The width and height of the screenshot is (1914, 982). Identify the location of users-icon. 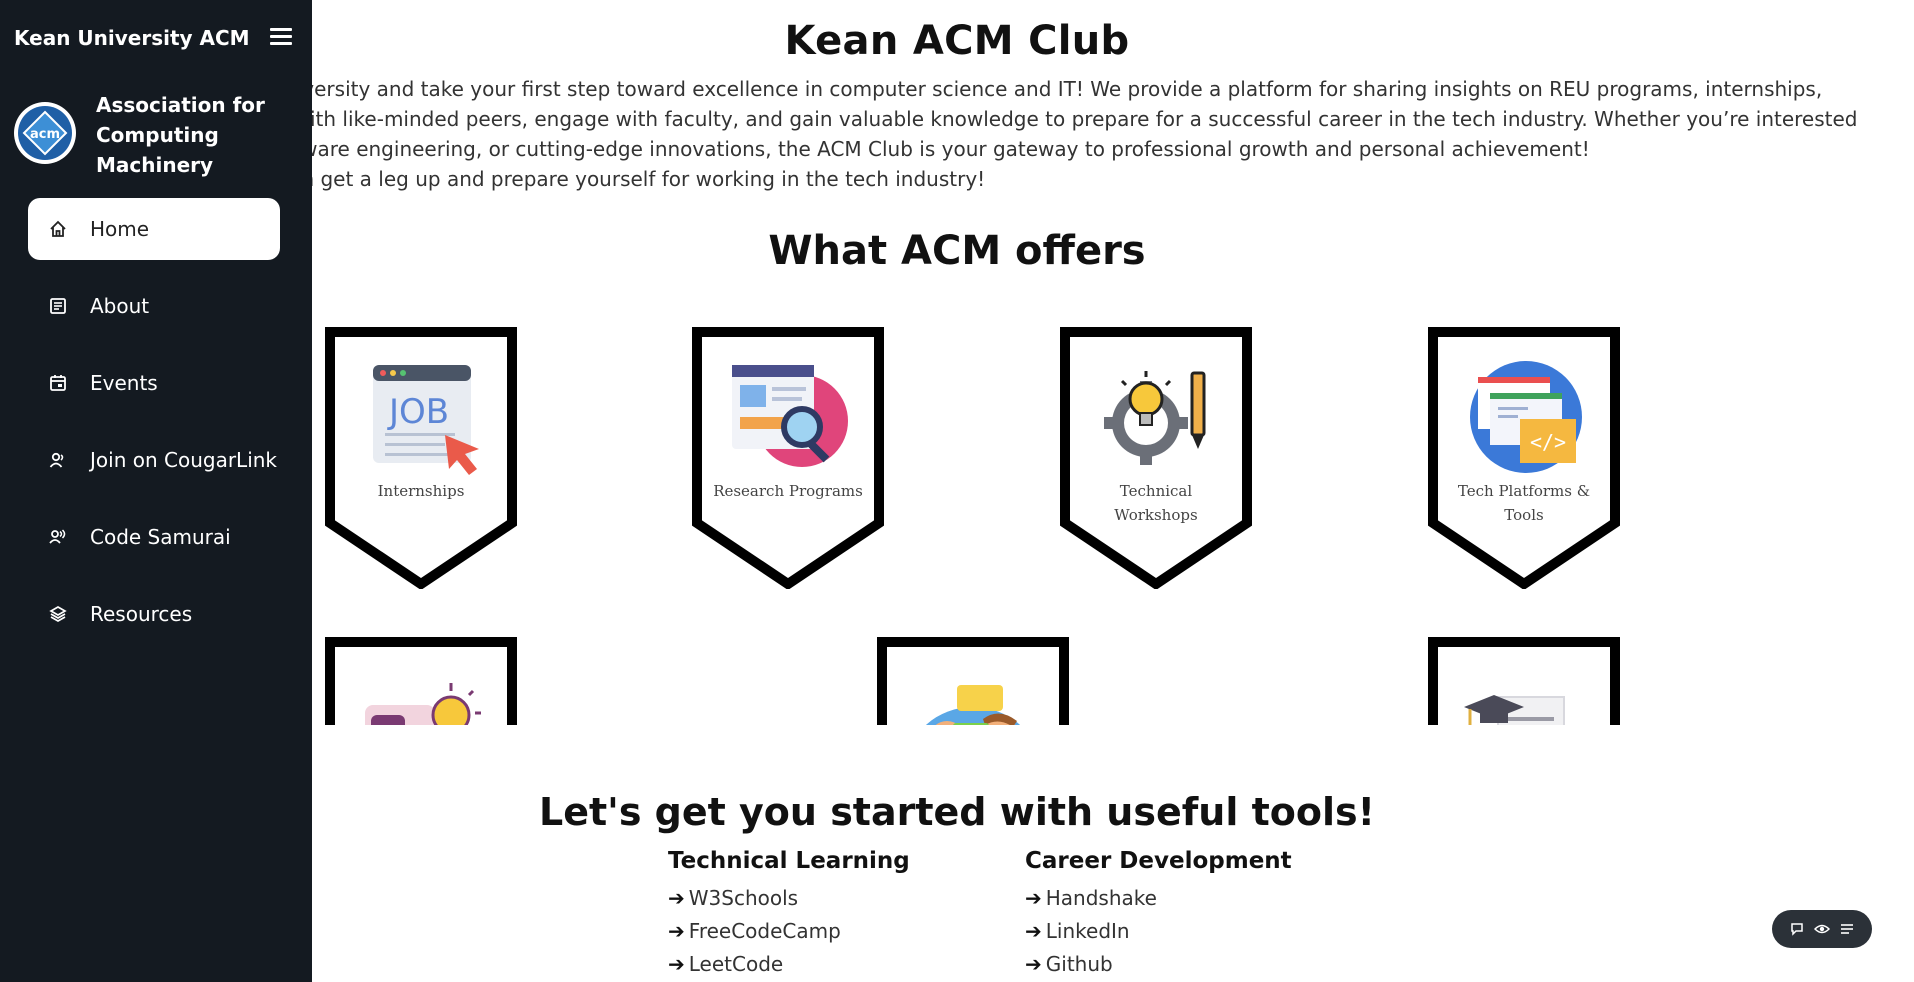
(58, 537).